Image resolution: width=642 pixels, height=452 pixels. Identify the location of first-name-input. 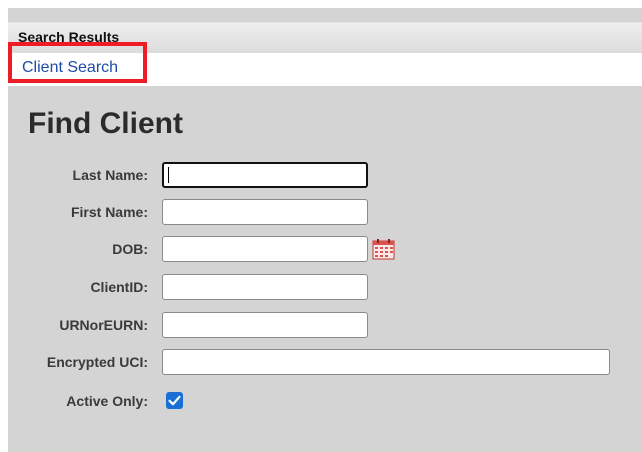
(265, 212).